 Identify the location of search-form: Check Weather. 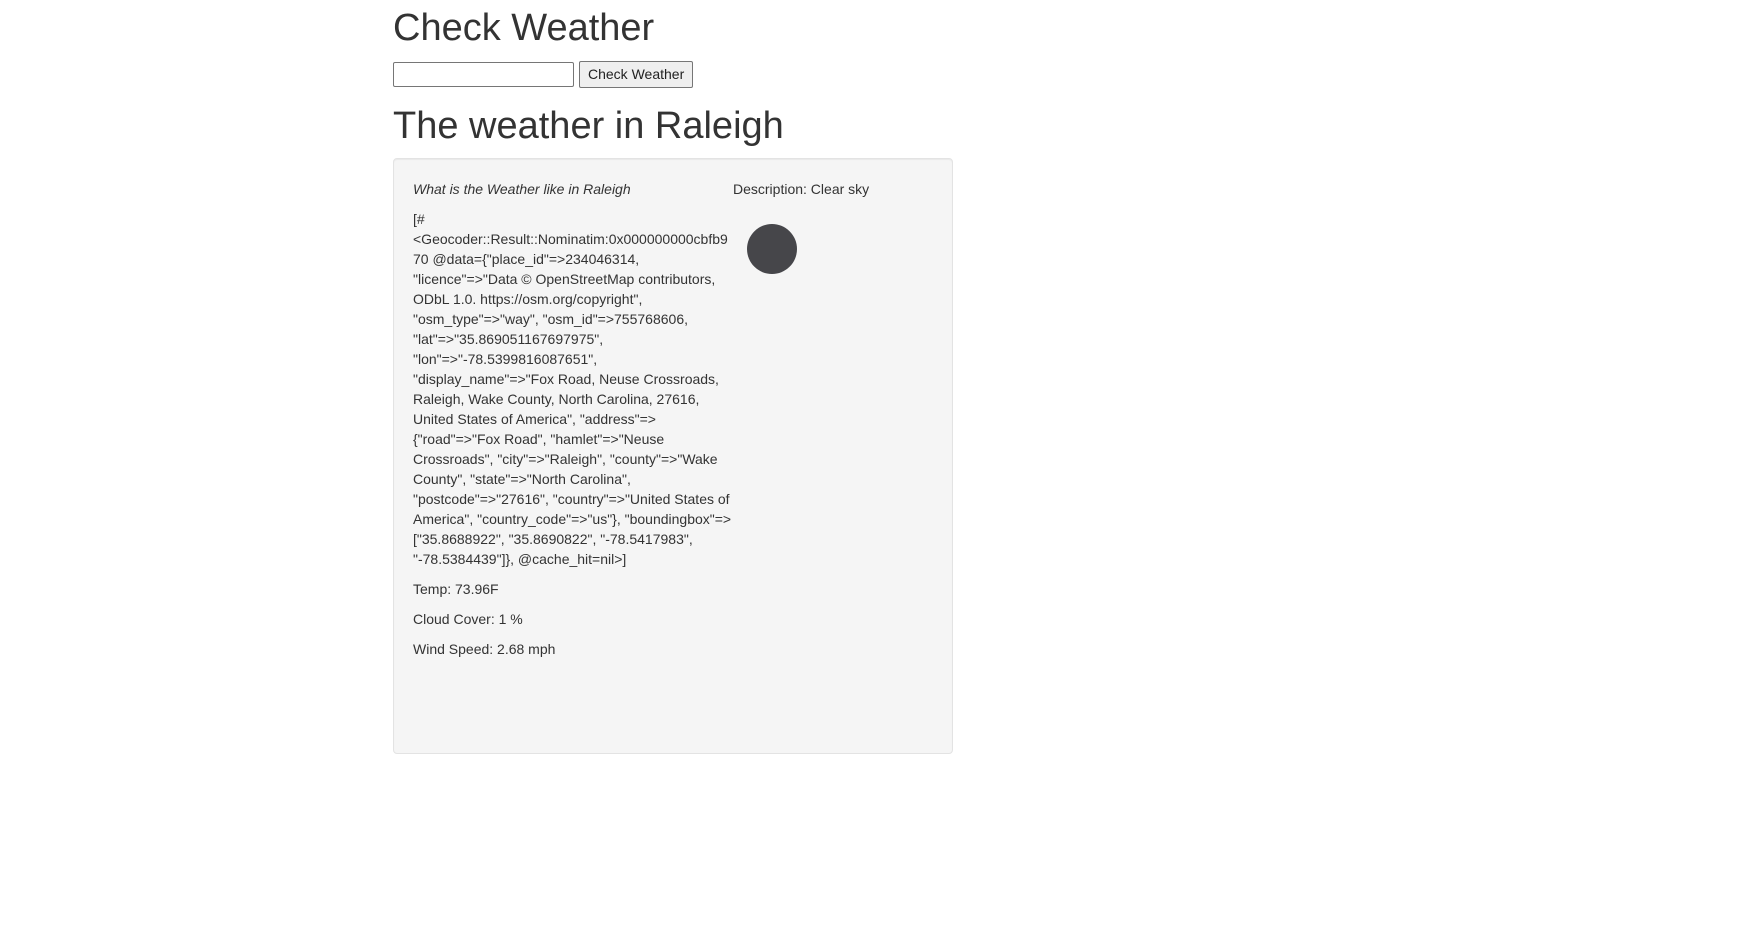
(673, 74).